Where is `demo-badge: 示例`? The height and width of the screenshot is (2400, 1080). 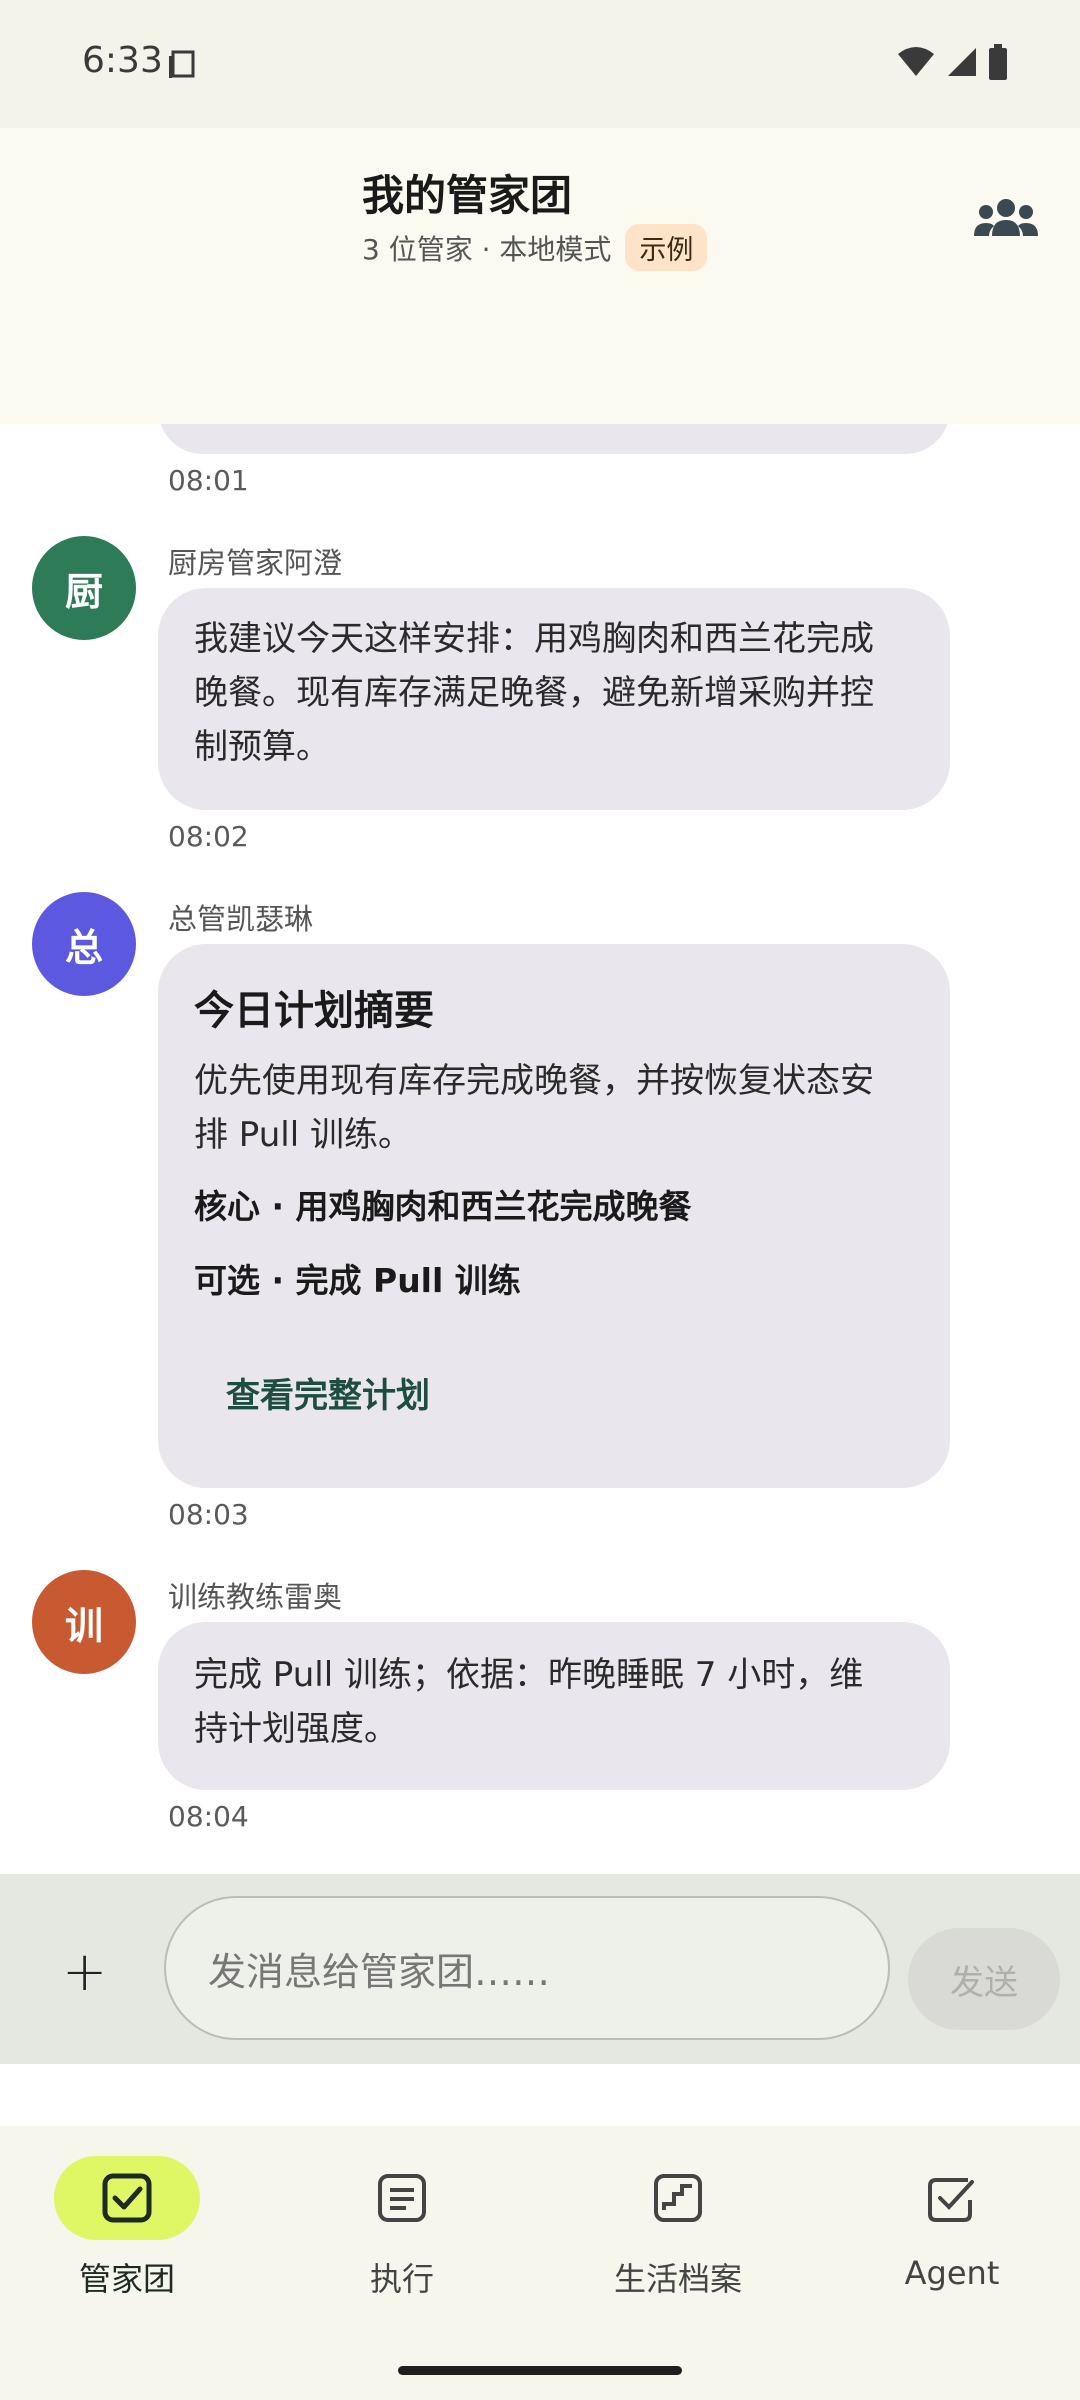
demo-badge: 示例 is located at coordinates (666, 247).